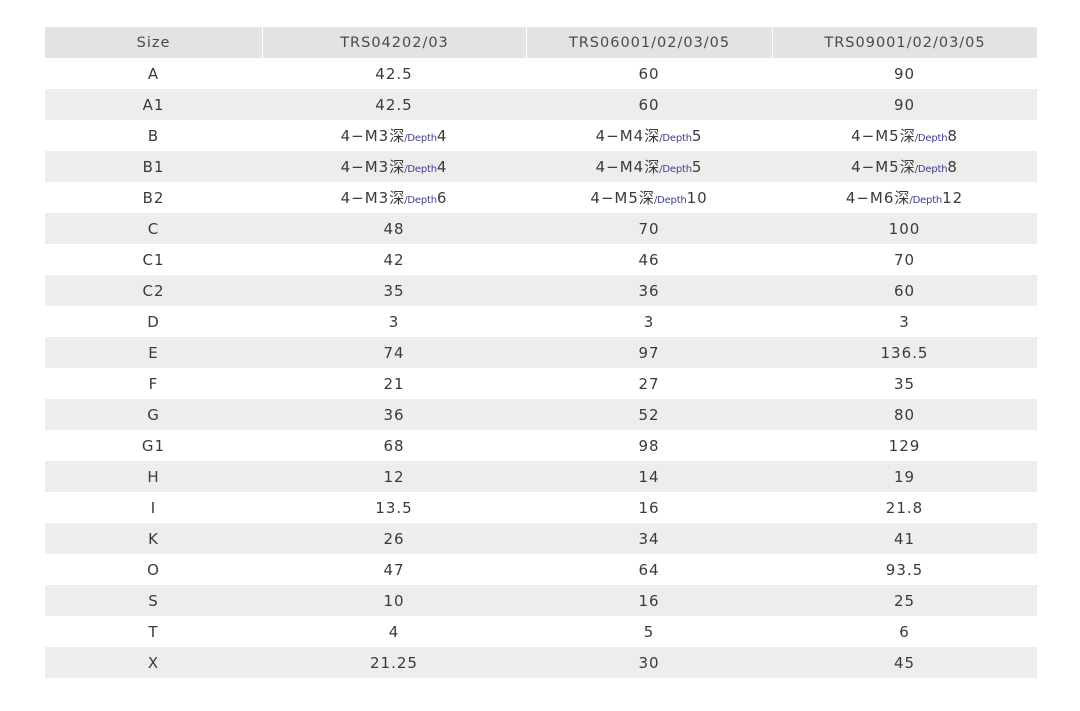 The image size is (1080, 711). What do you see at coordinates (394, 445) in the screenshot?
I see `value-cell: 68` at bounding box center [394, 445].